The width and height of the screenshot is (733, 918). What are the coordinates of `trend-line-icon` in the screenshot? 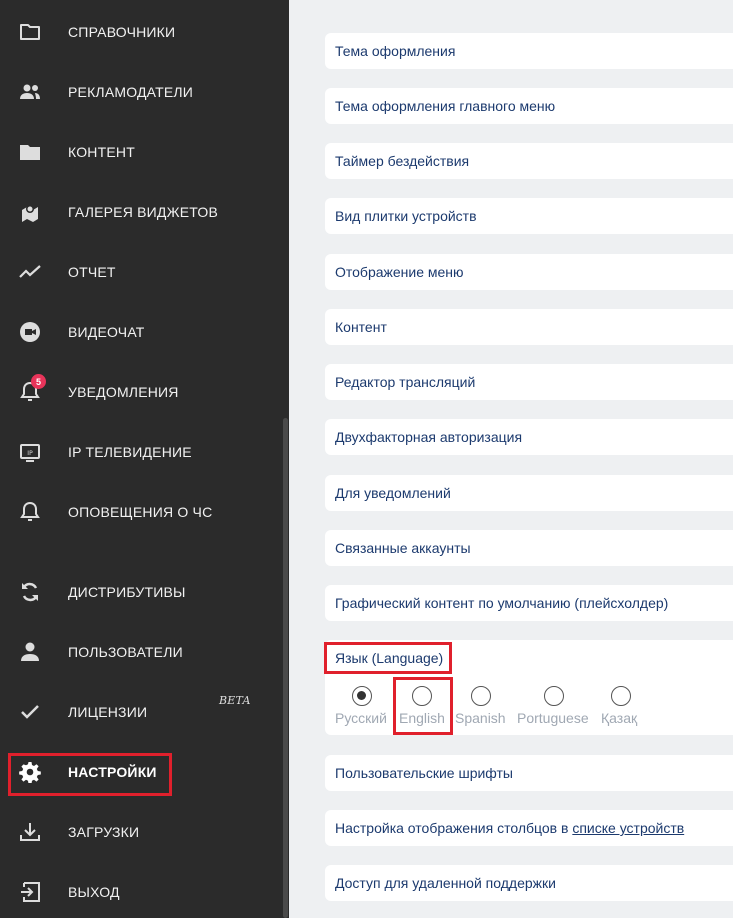 It's located at (30, 272).